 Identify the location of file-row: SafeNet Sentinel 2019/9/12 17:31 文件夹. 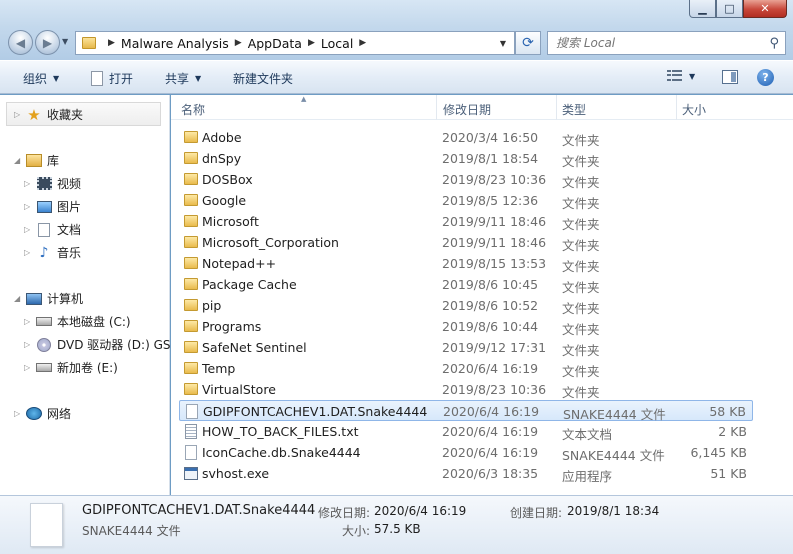
(466, 347).